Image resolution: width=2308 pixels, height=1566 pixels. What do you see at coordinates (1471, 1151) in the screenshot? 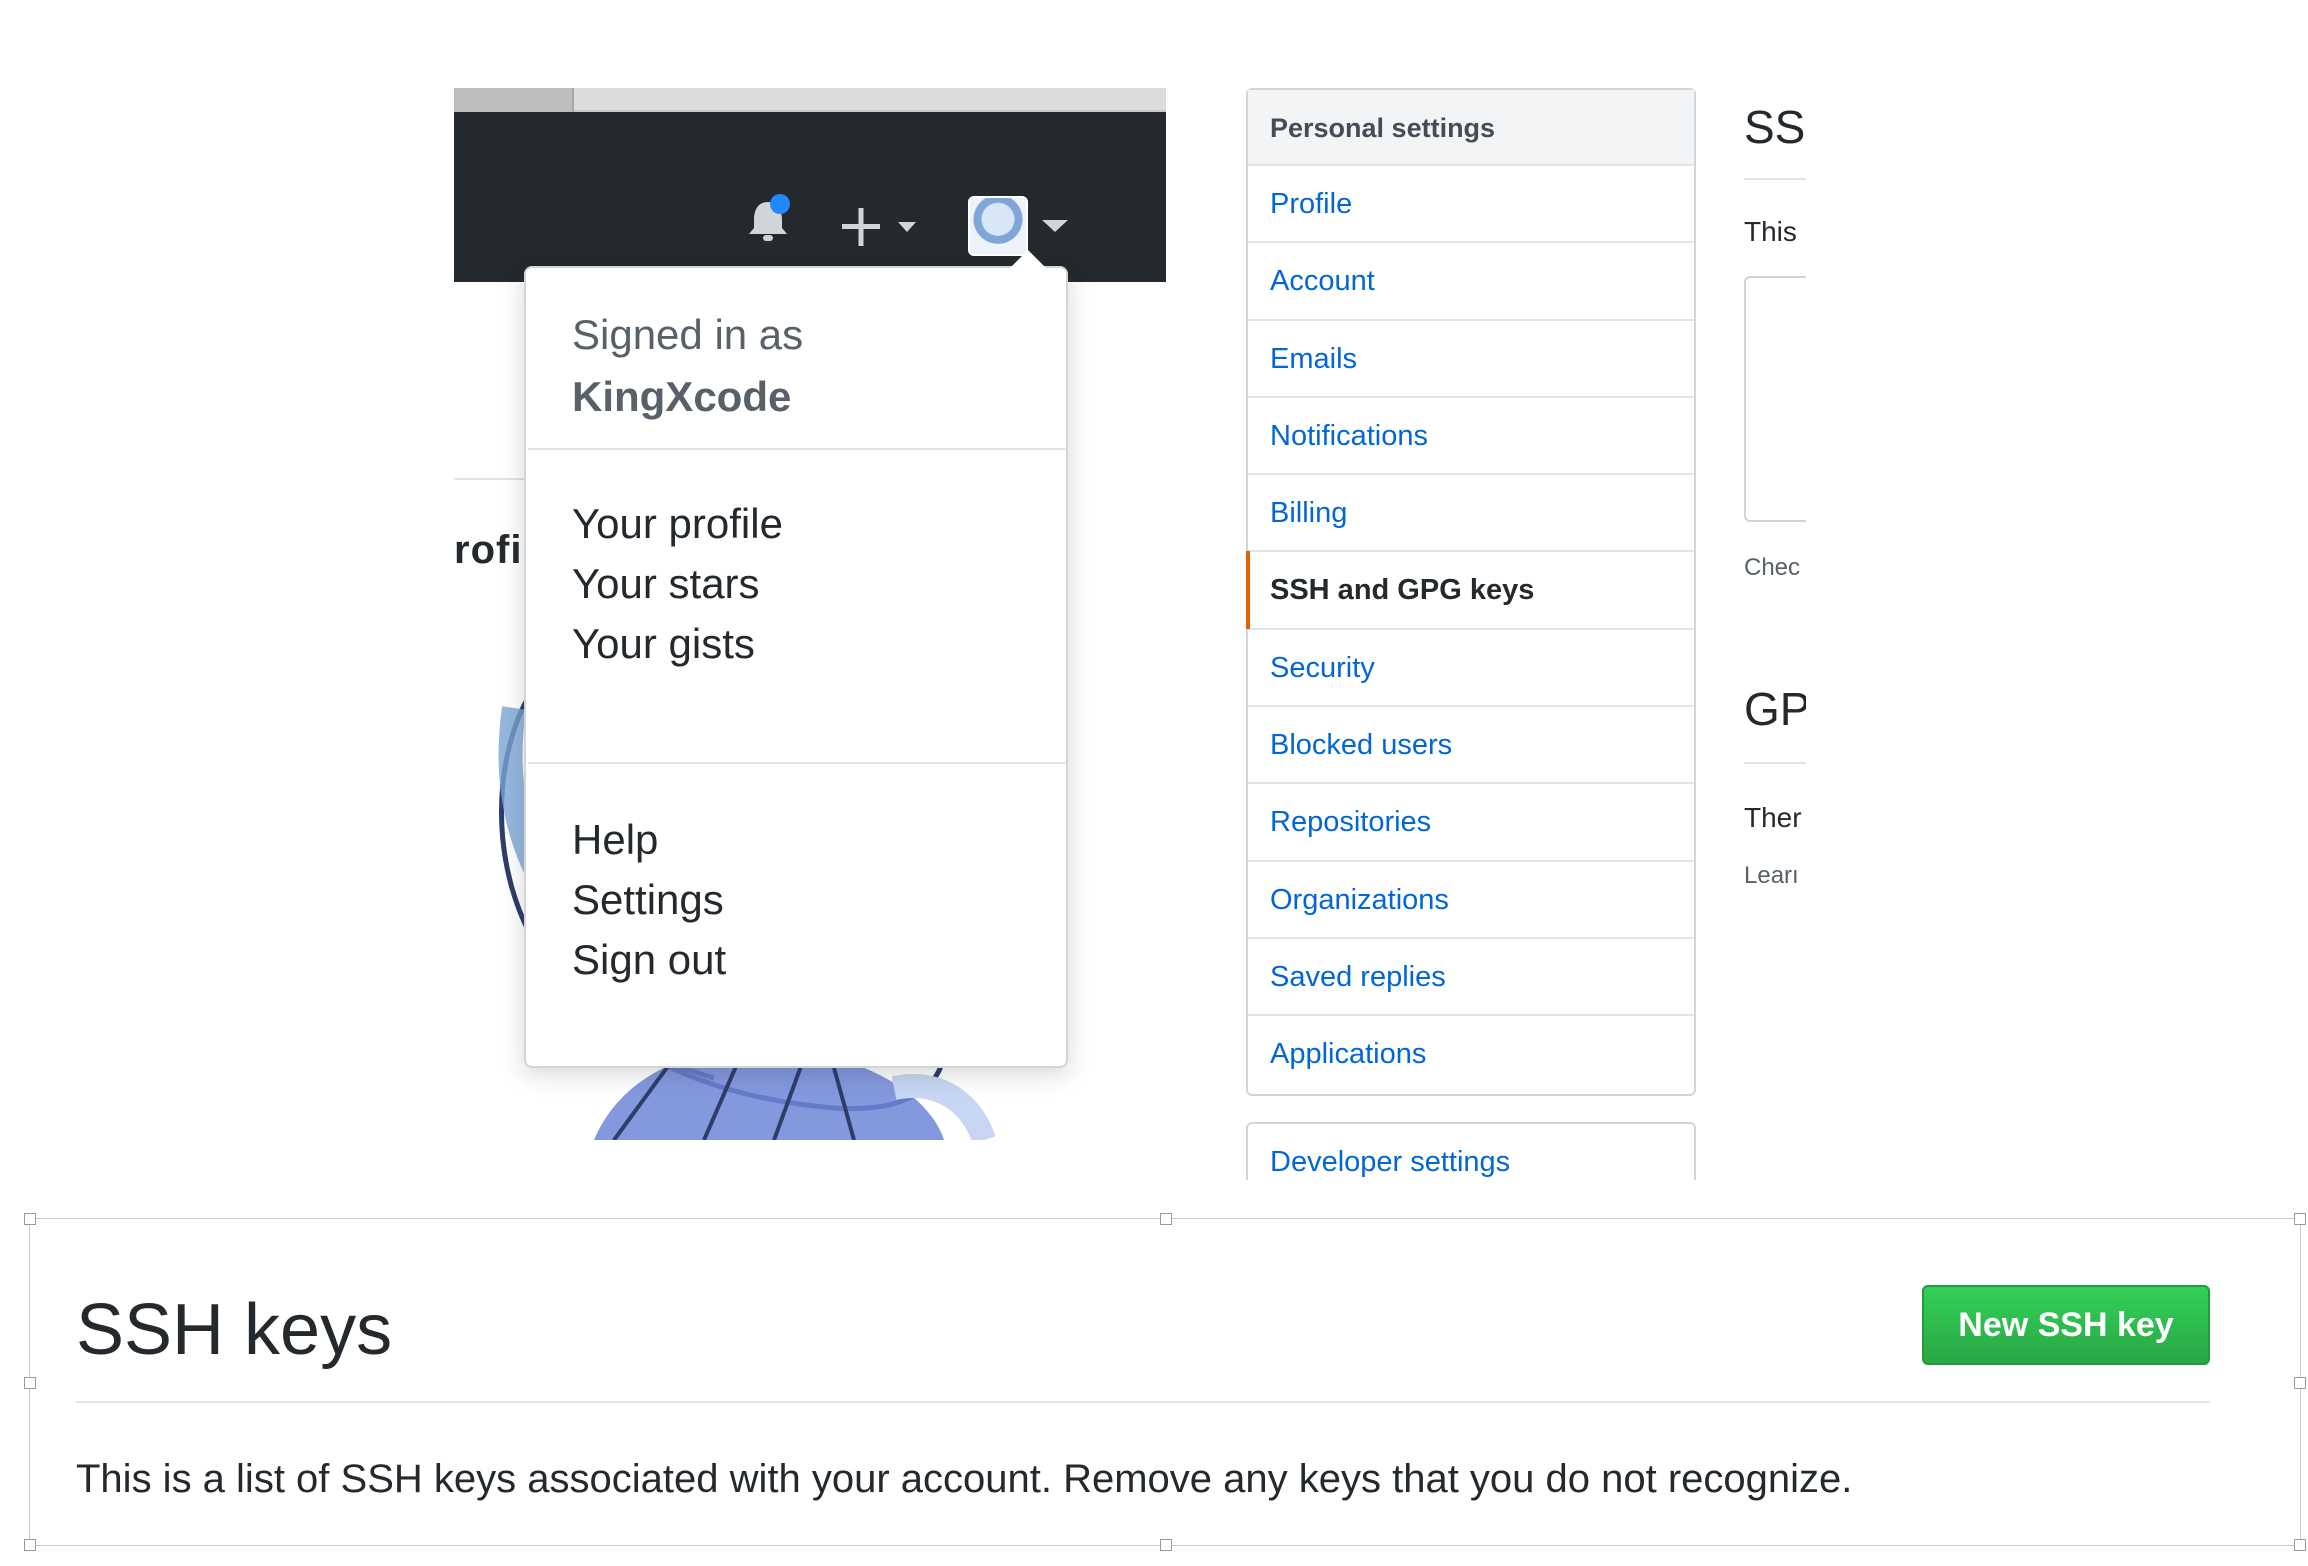
I see `sidebar-item-developer-settings: Developer settings` at bounding box center [1471, 1151].